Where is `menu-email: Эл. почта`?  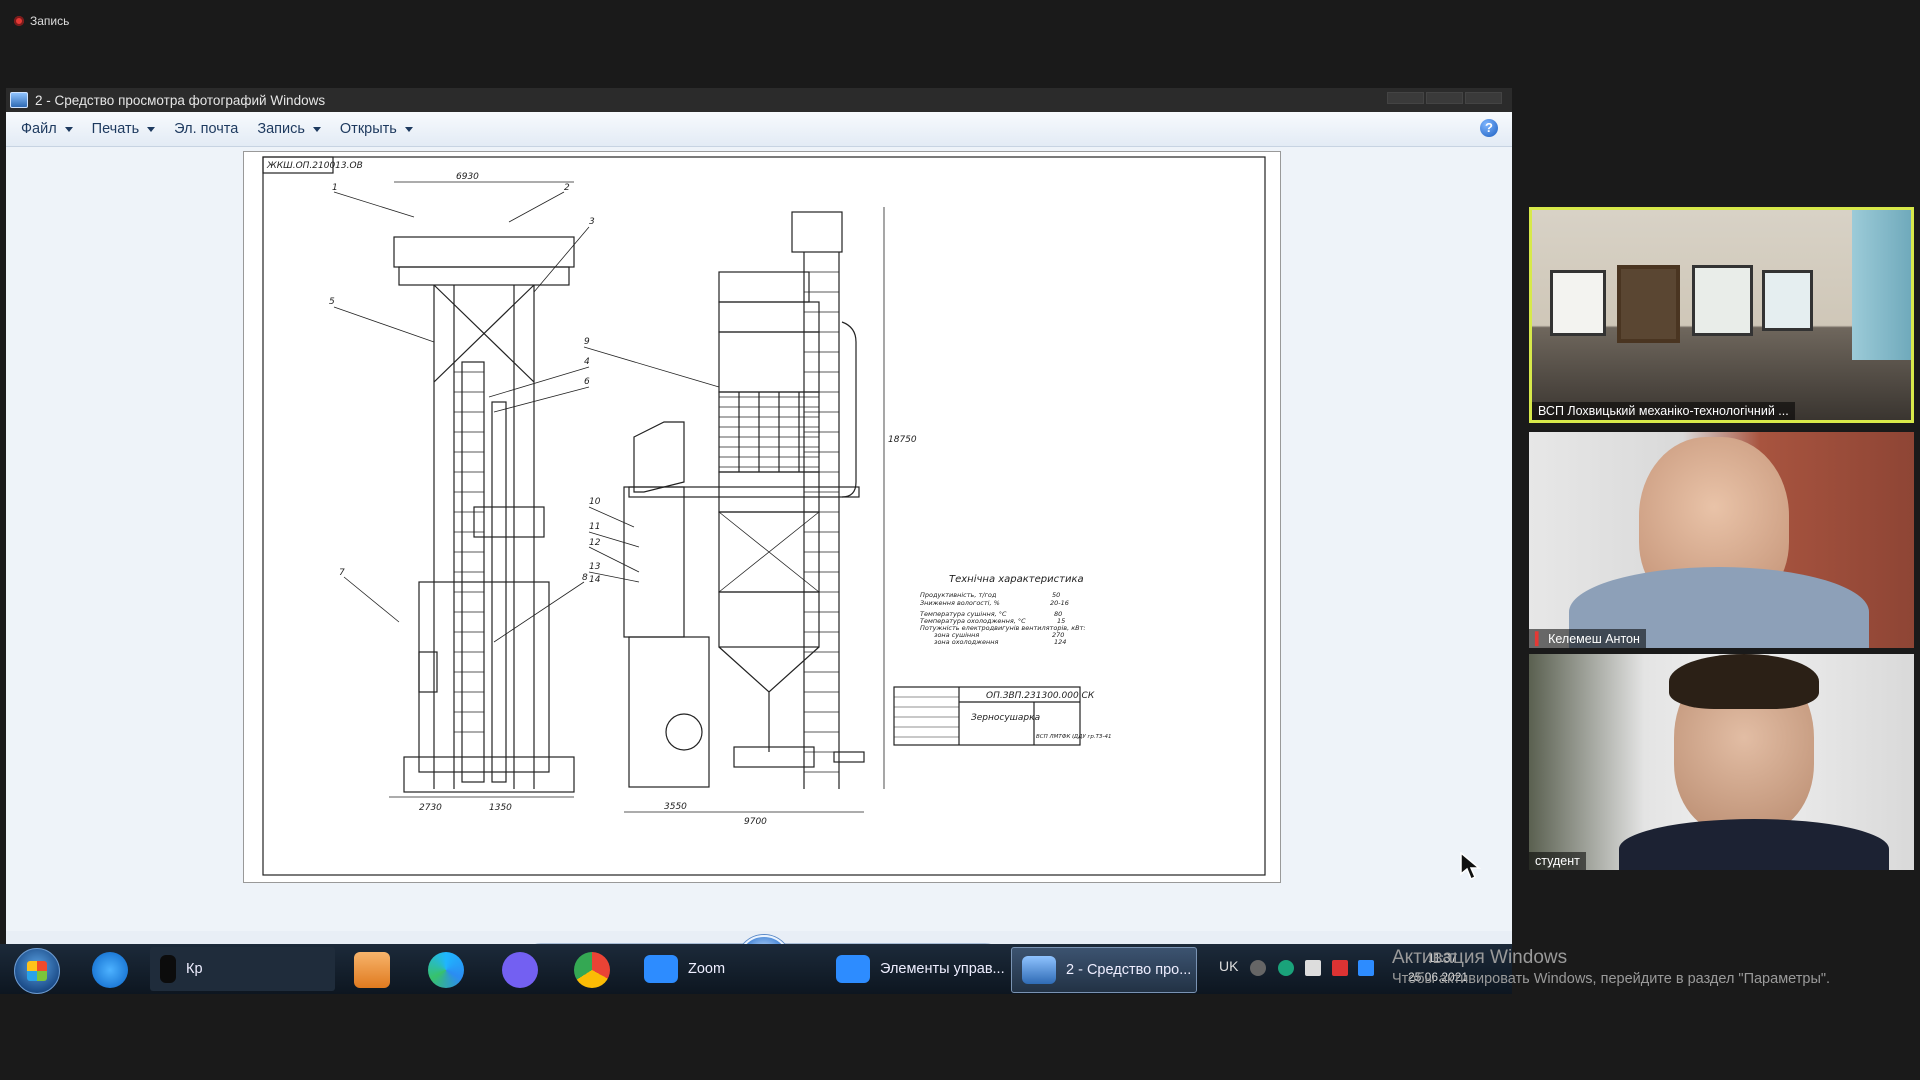 menu-email: Эл. почта is located at coordinates (206, 129).